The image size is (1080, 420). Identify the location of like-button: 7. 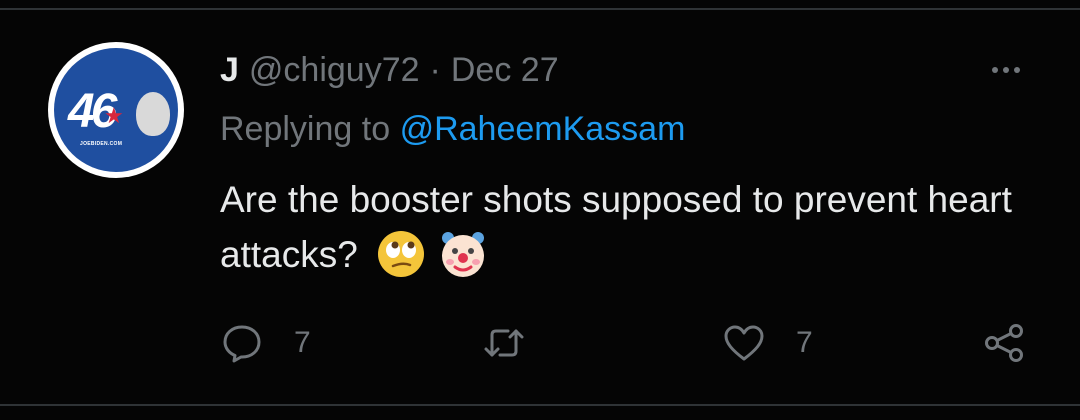
(767, 343).